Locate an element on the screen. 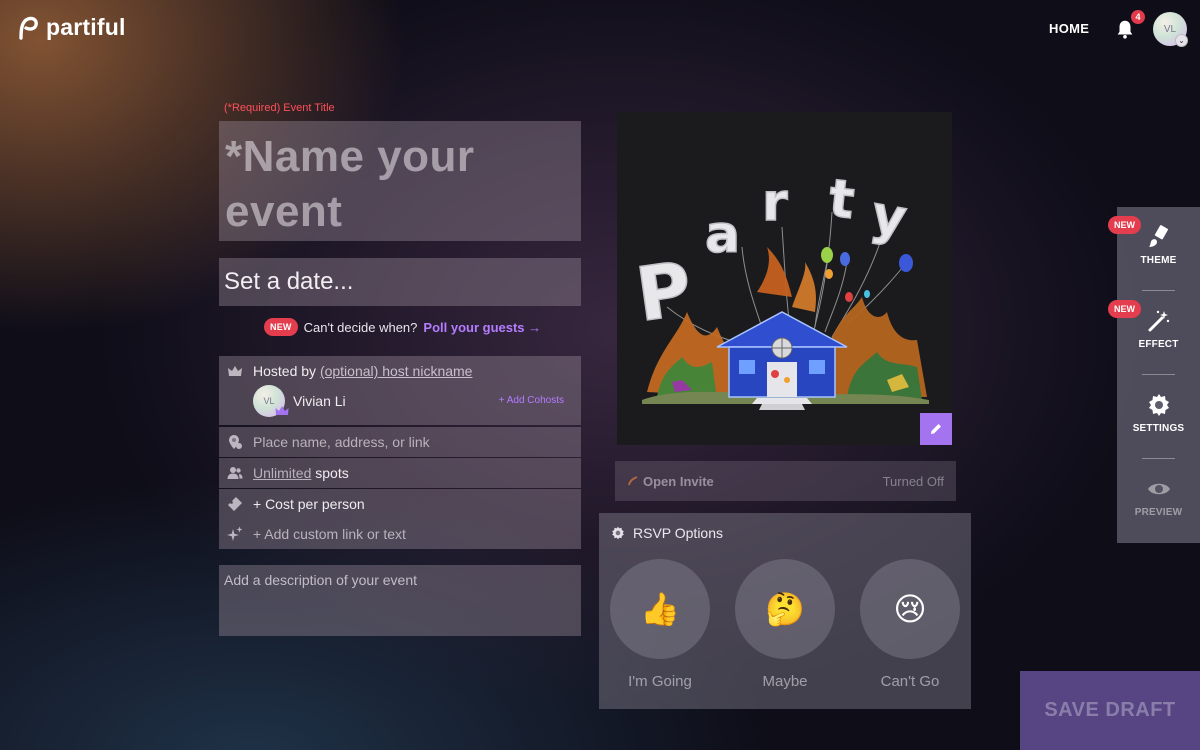  svg-text: y is located at coordinates (889, 217).